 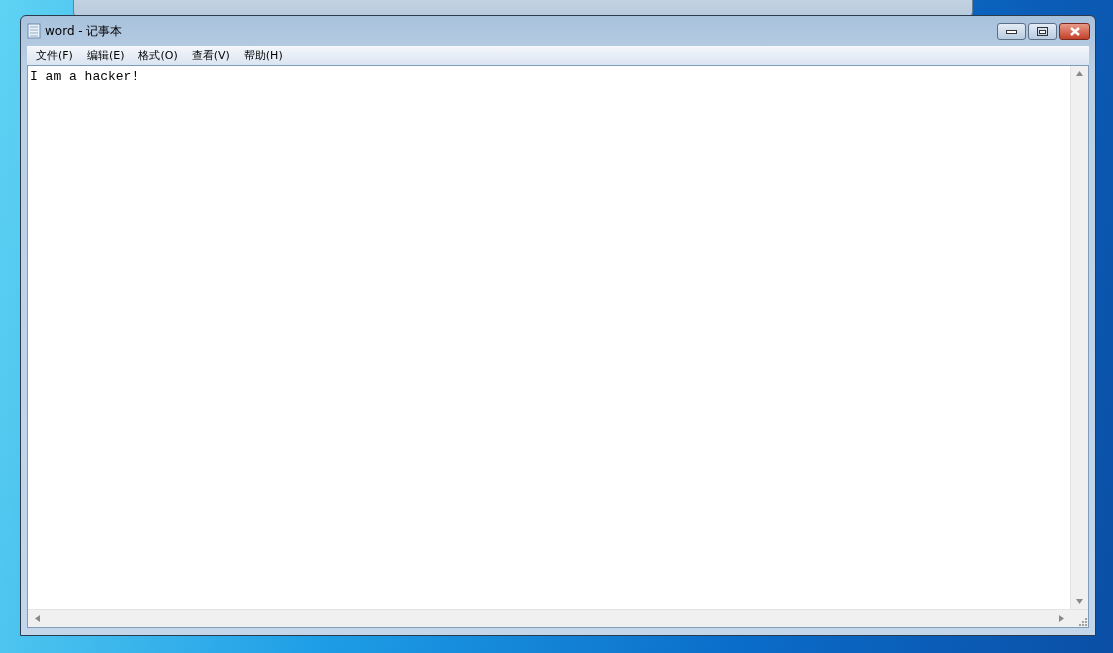 I want to click on minimize-icon, so click(x=1011, y=31).